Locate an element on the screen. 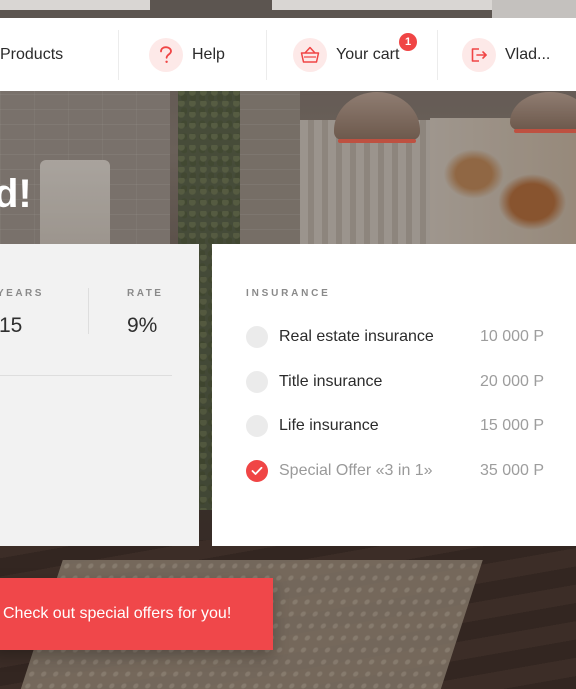 This screenshot has height=689, width=576. option-price: 10 000 P is located at coordinates (512, 336).